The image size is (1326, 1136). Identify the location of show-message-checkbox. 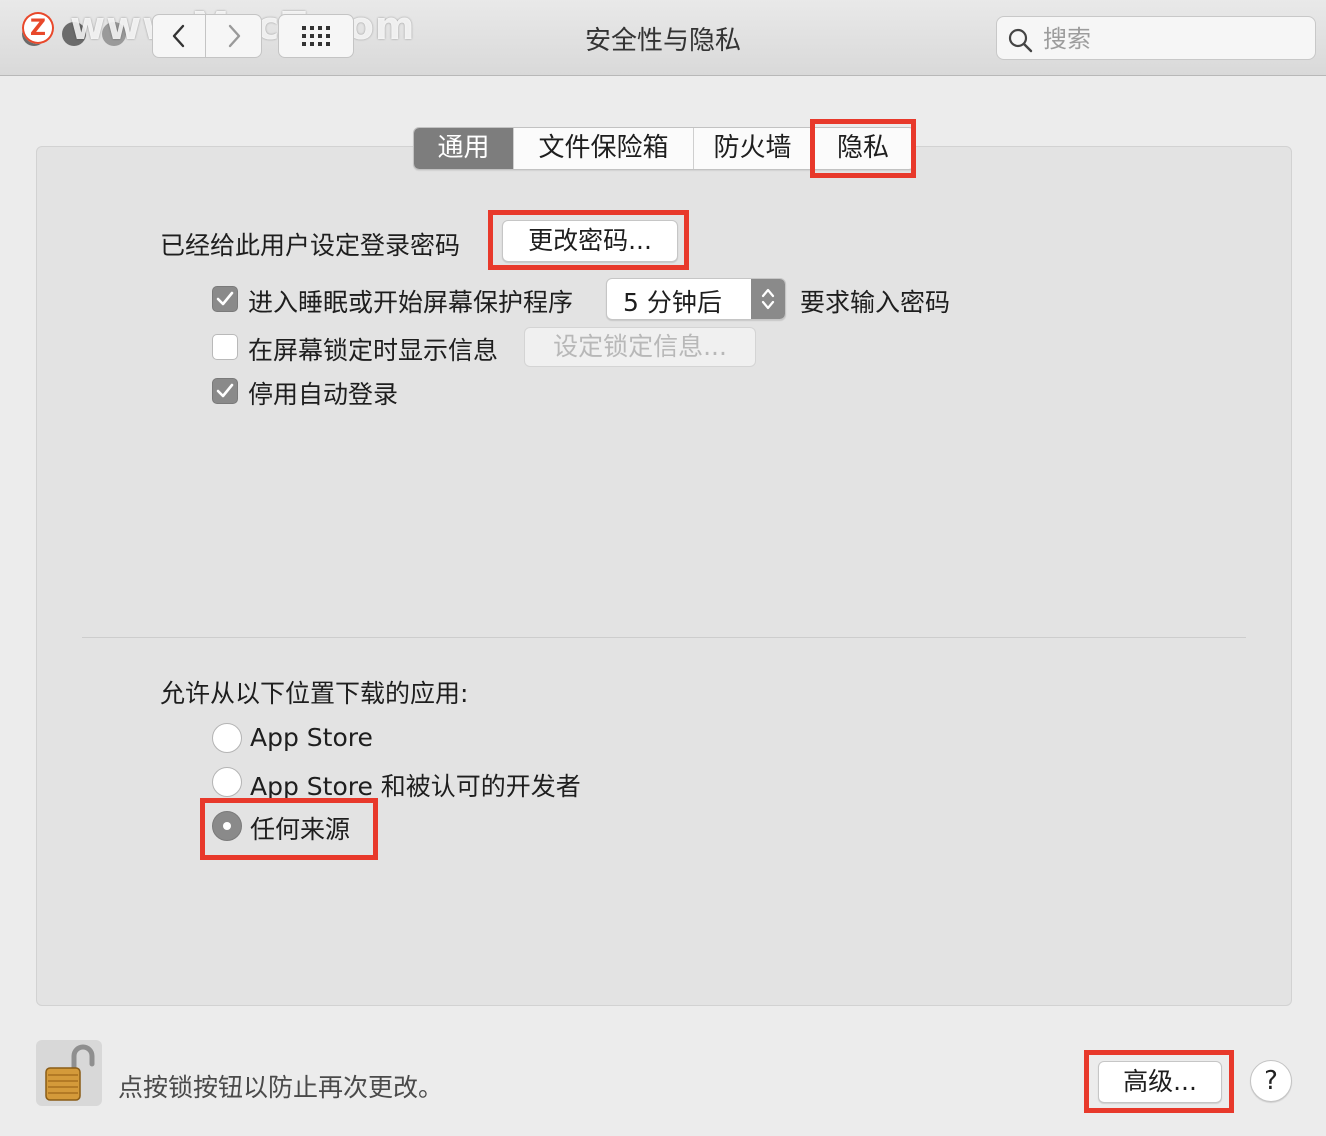
(225, 347).